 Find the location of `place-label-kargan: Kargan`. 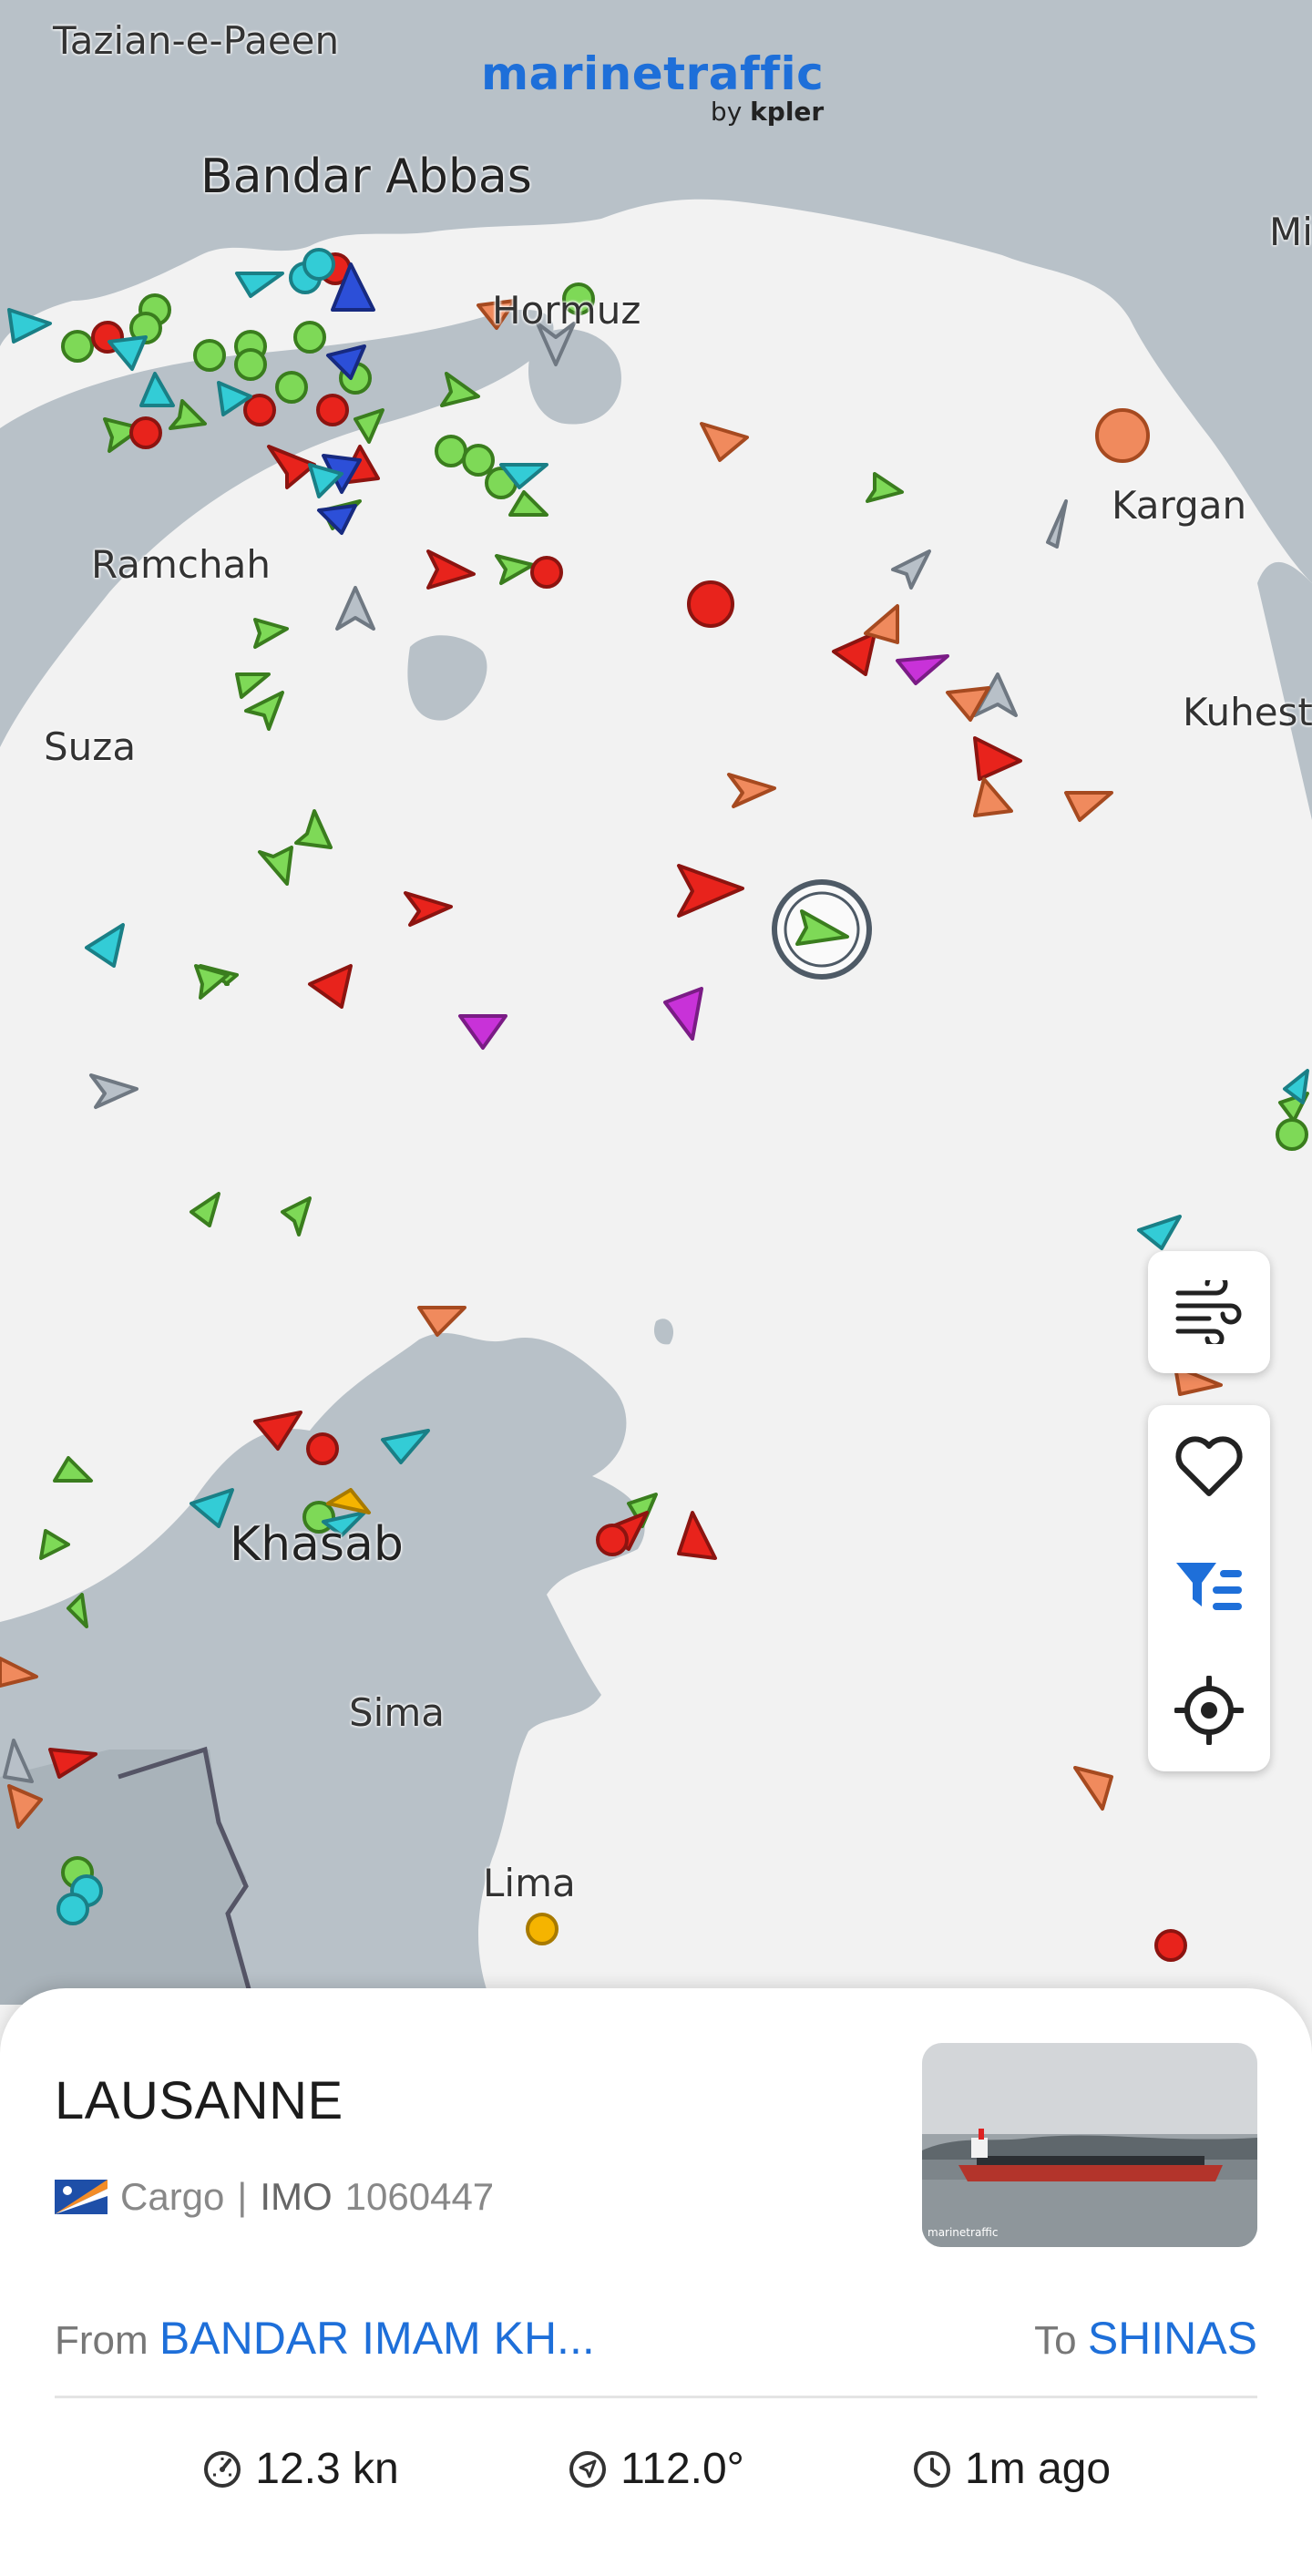

place-label-kargan: Kargan is located at coordinates (1180, 505).